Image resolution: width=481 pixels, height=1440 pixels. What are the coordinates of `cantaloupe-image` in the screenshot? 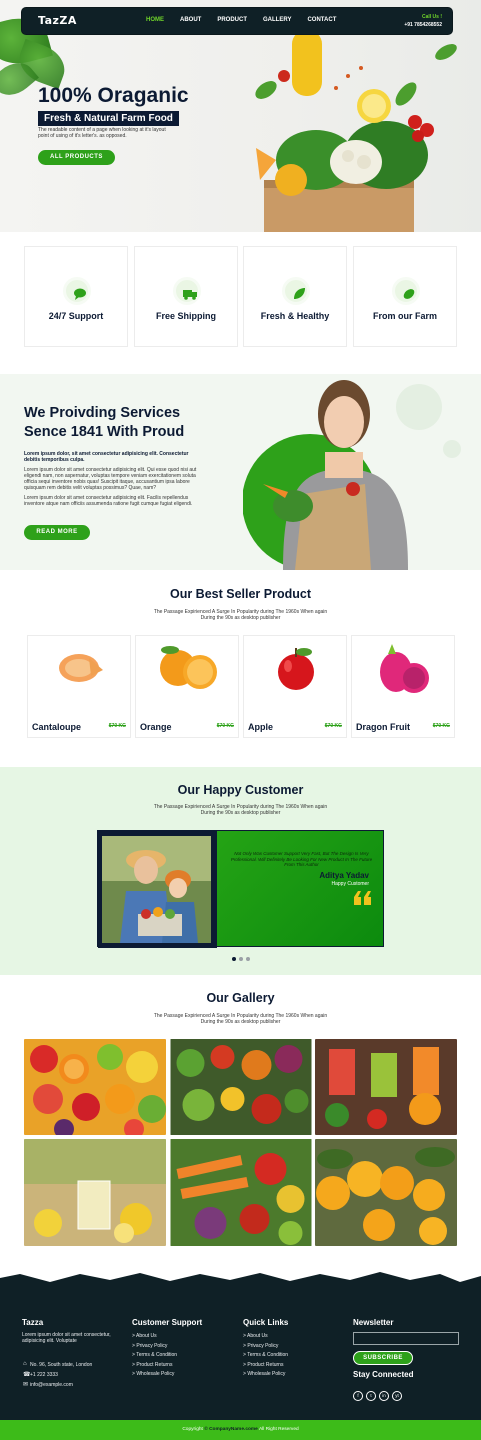 It's located at (81, 668).